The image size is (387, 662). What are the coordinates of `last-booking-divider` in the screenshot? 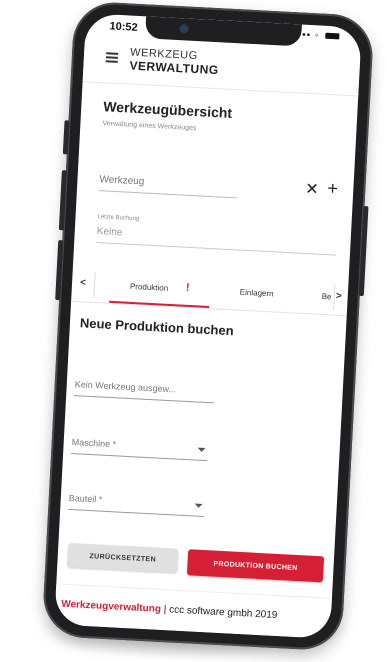 It's located at (216, 249).